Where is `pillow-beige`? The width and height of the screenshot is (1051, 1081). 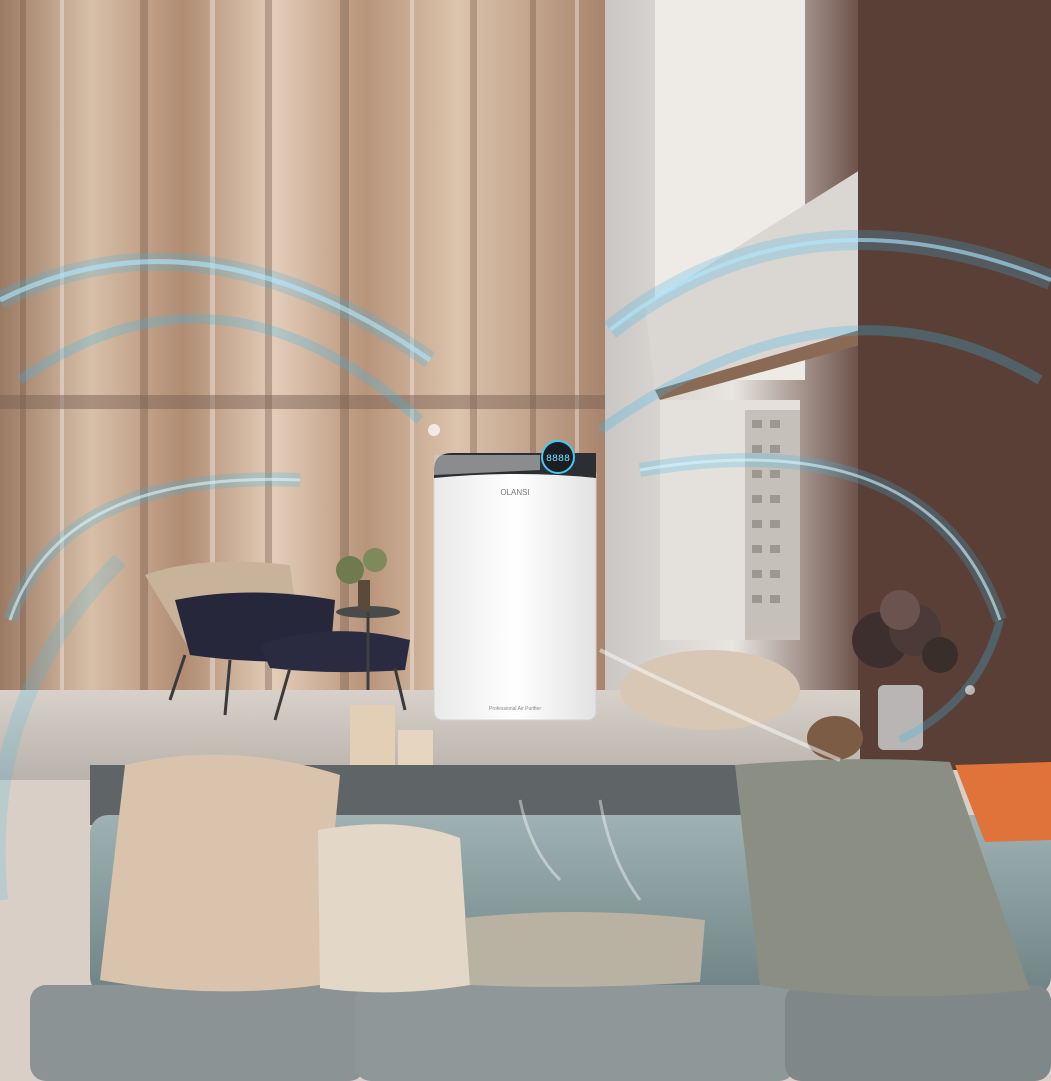
pillow-beige is located at coordinates (220, 873).